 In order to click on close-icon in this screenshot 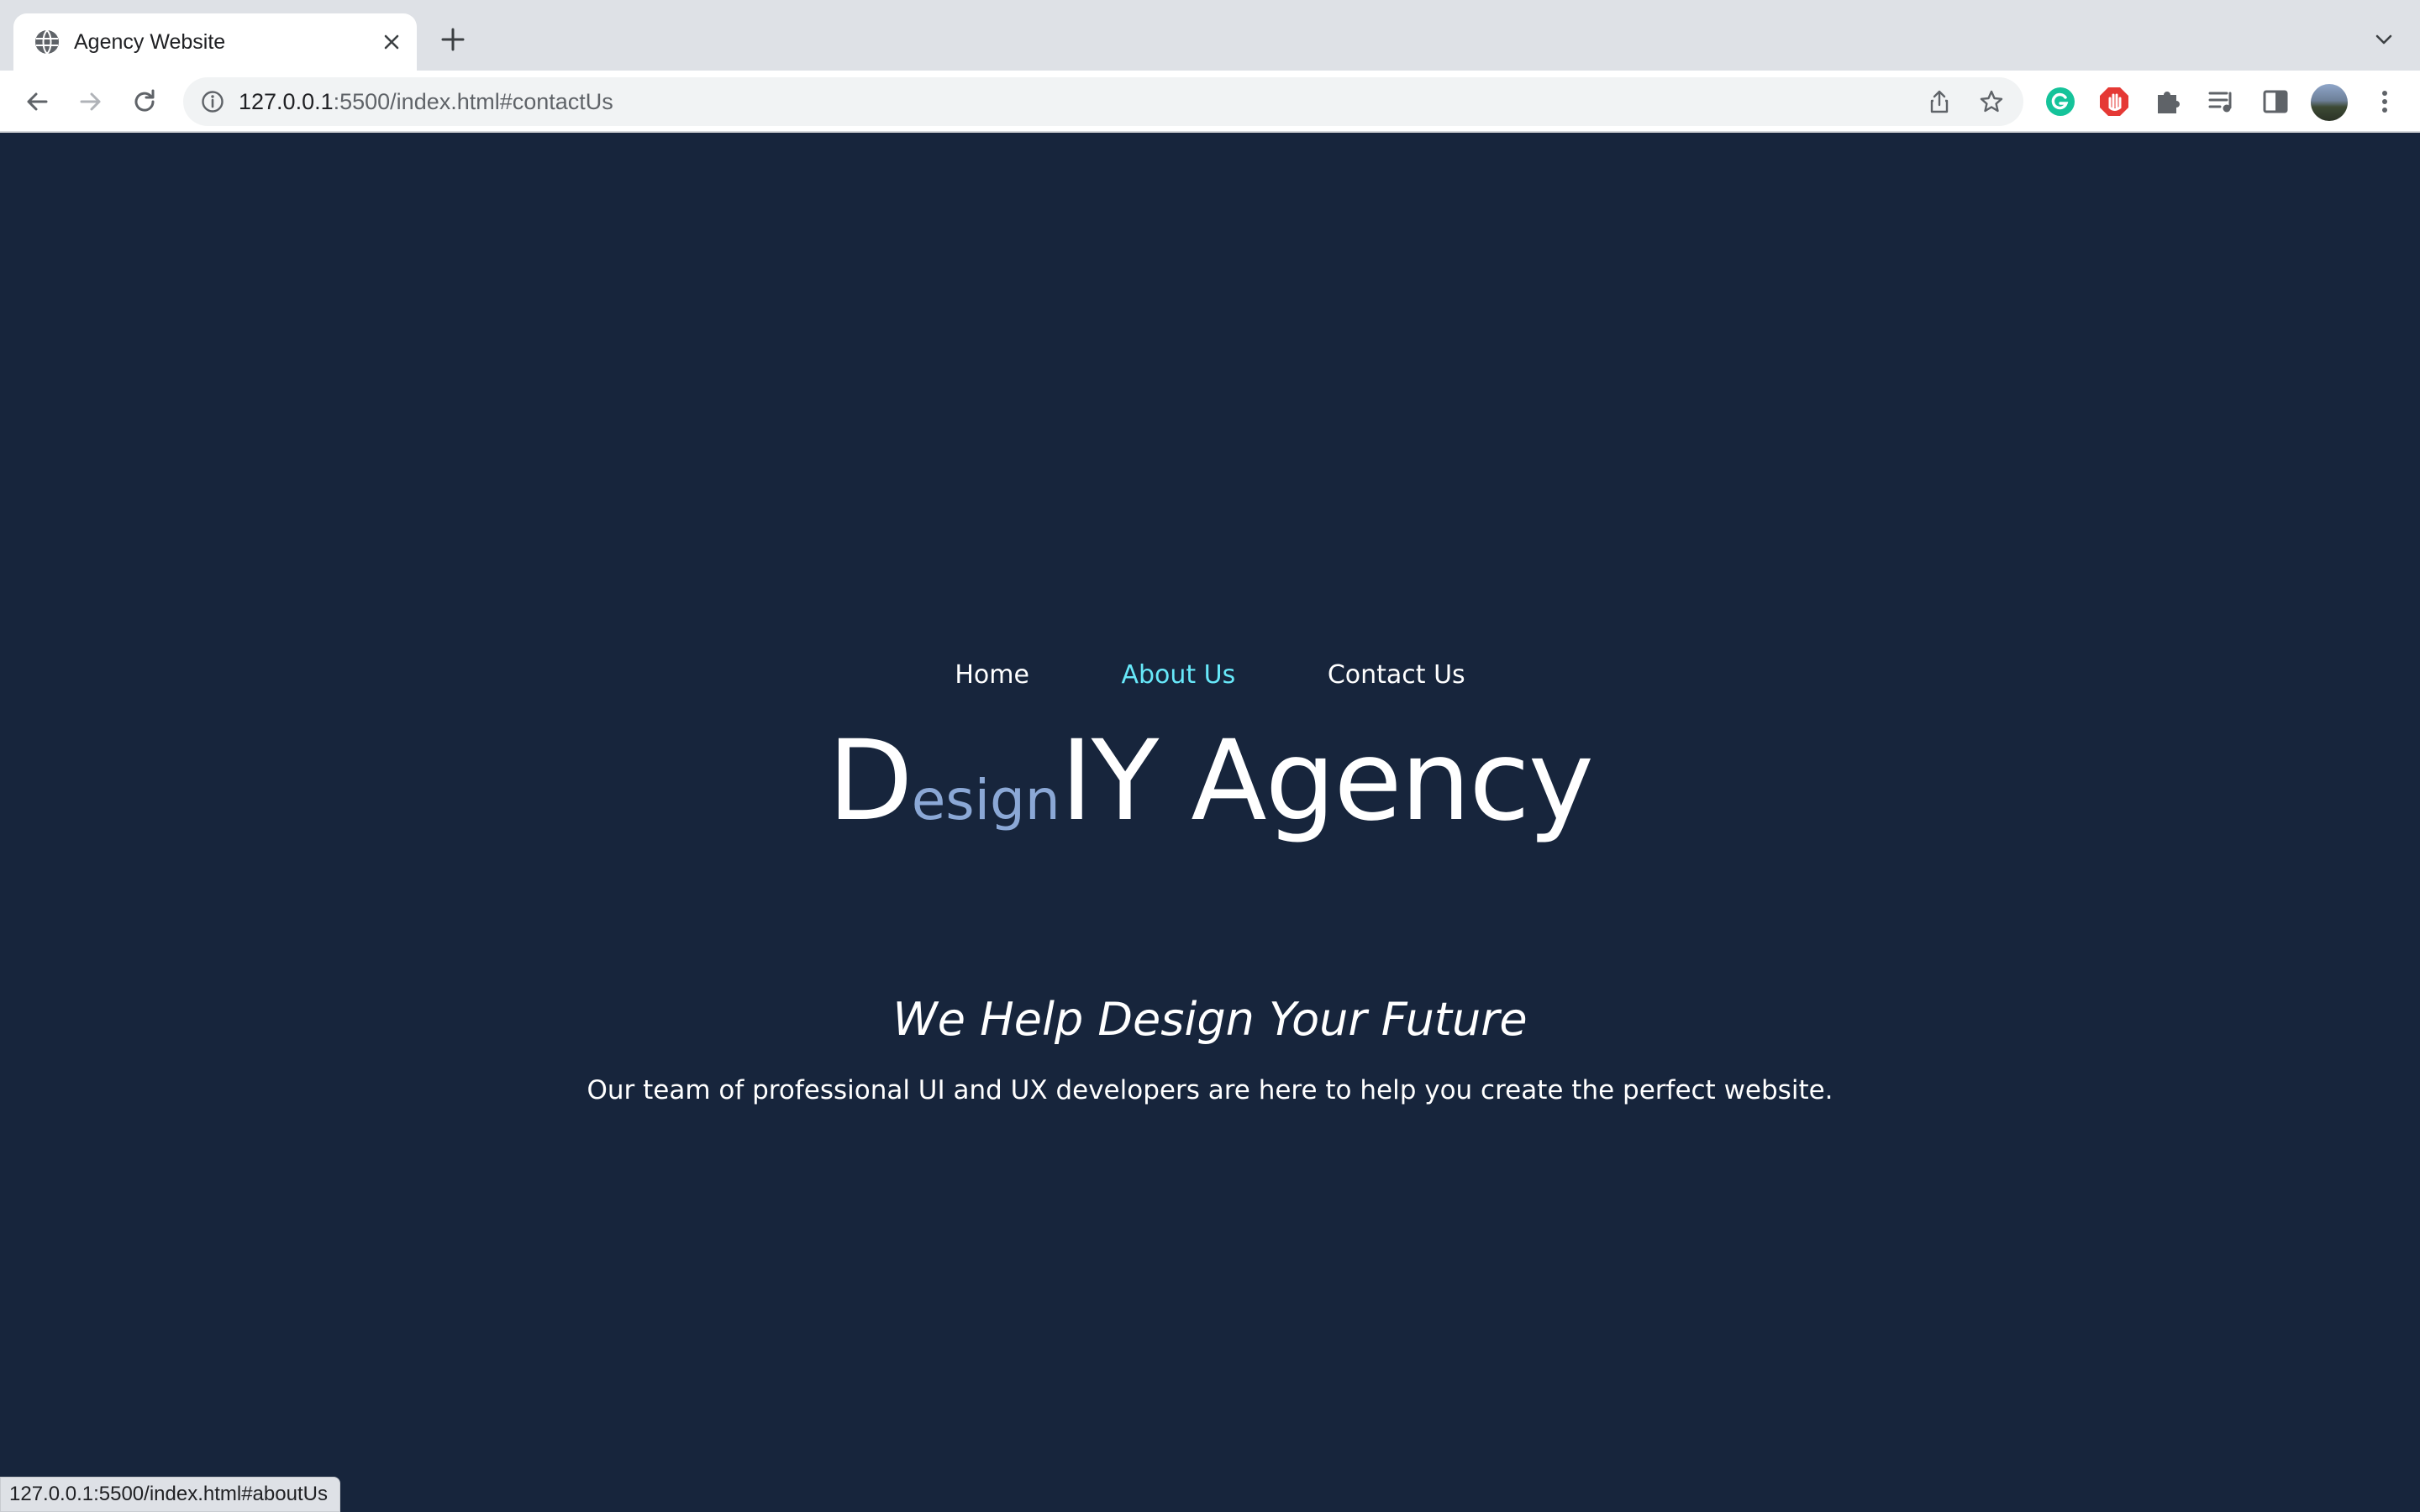, I will do `click(391, 42)`.